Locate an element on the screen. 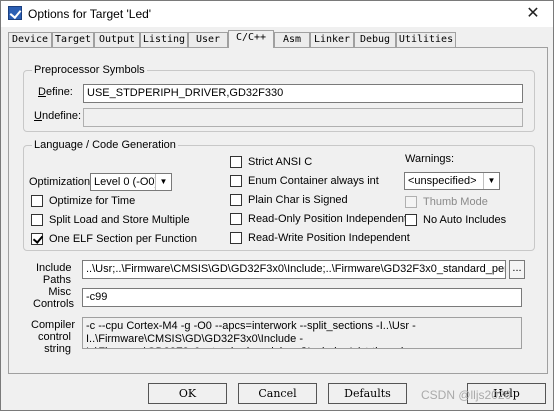  cancel-button: Cancel is located at coordinates (277, 393).